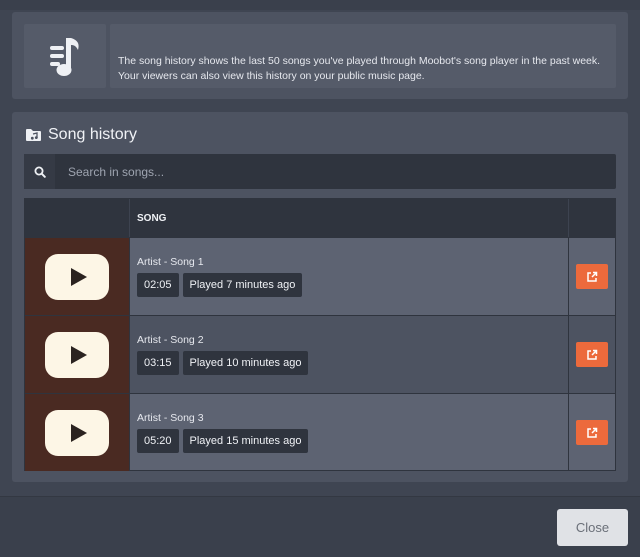 The width and height of the screenshot is (640, 557). What do you see at coordinates (158, 441) in the screenshot?
I see `duration-badge: 05:20` at bounding box center [158, 441].